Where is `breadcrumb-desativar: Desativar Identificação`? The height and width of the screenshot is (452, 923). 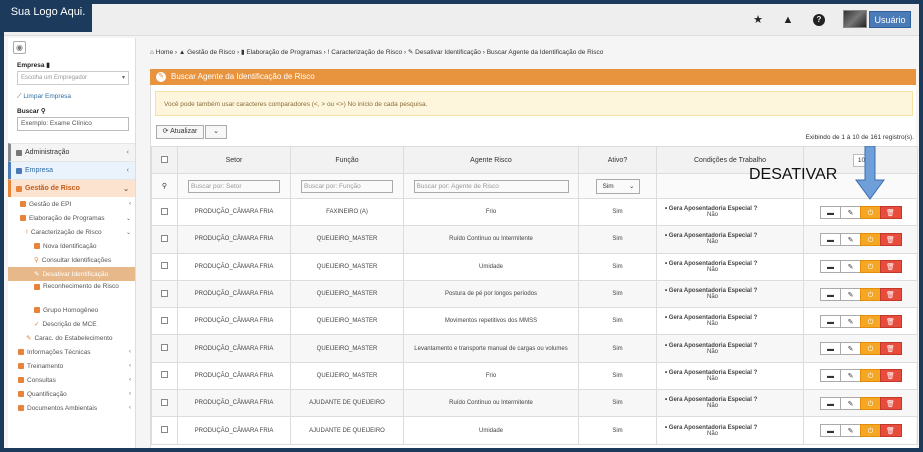
breadcrumb-desativar: Desativar Identificação is located at coordinates (448, 52).